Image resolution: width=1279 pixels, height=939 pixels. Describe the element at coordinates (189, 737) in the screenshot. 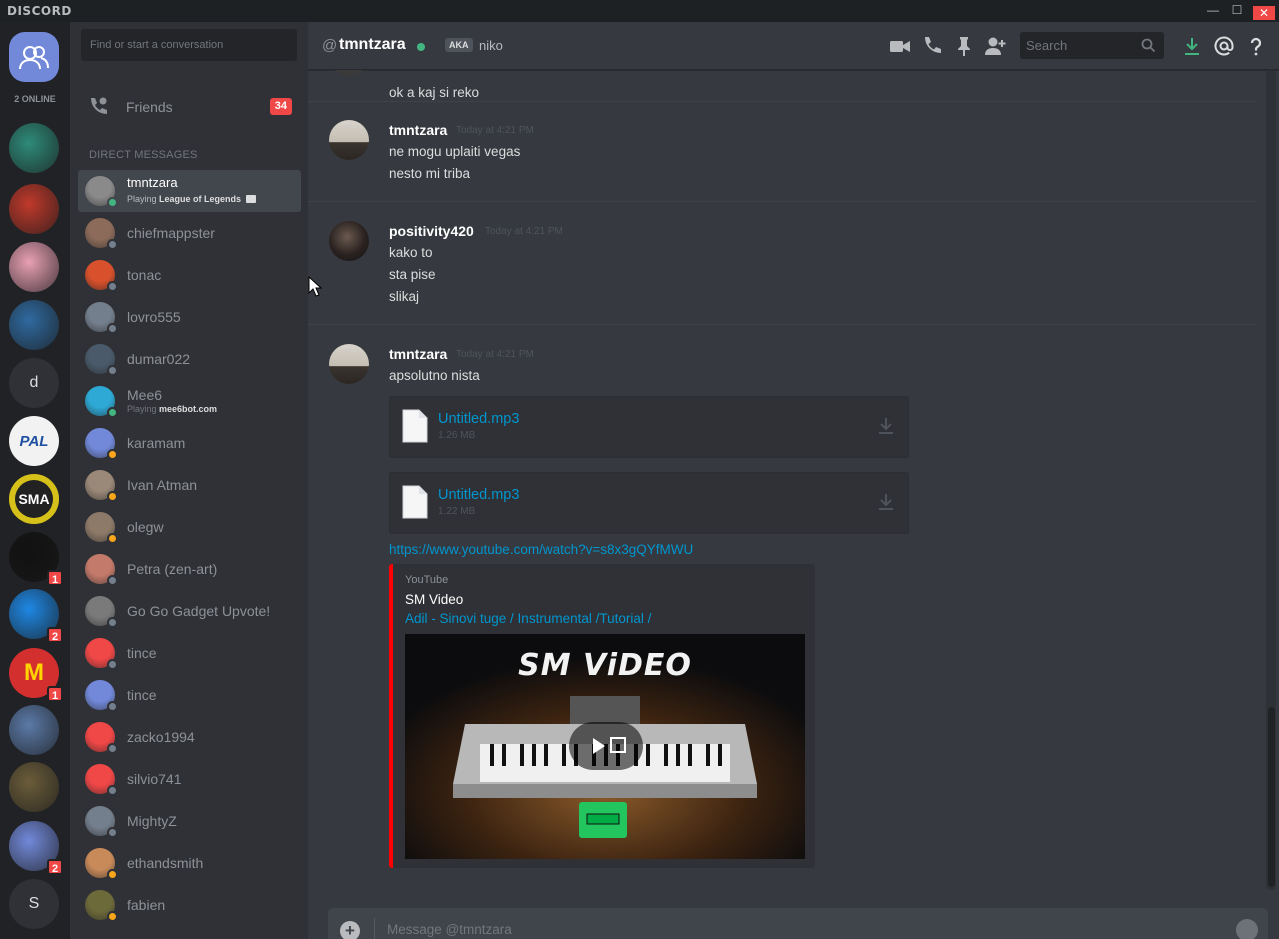

I see `dm-item: zacko1994` at that location.